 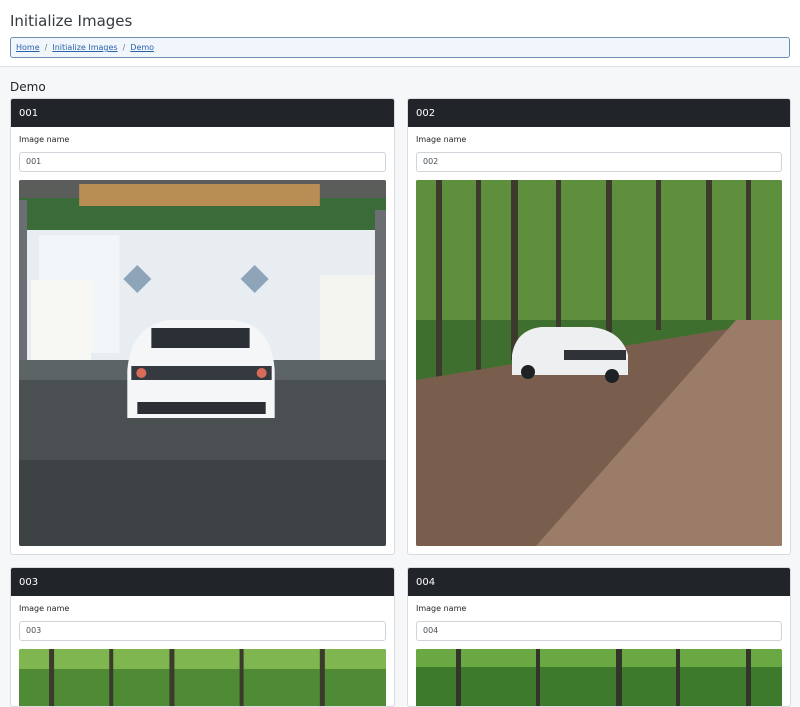 I want to click on card-header: 001, so click(x=202, y=113).